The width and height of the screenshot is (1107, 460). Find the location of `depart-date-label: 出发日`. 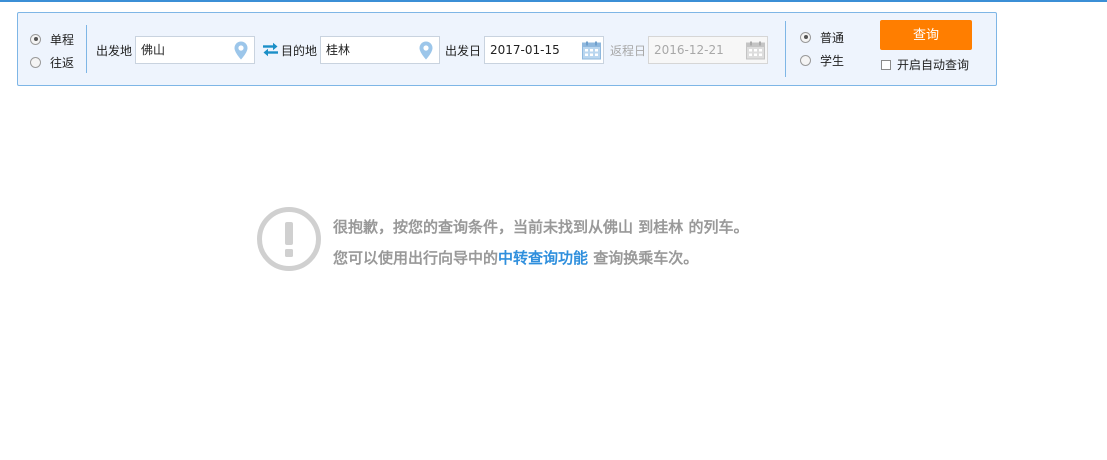

depart-date-label: 出发日 is located at coordinates (463, 51).